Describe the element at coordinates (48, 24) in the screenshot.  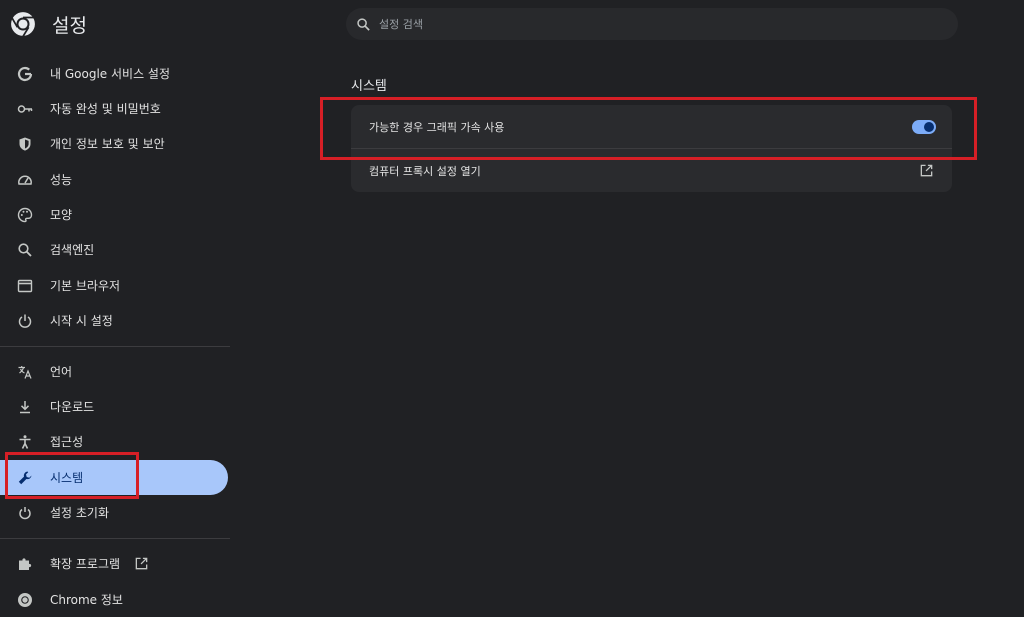
I see `settings-header: 설정` at that location.